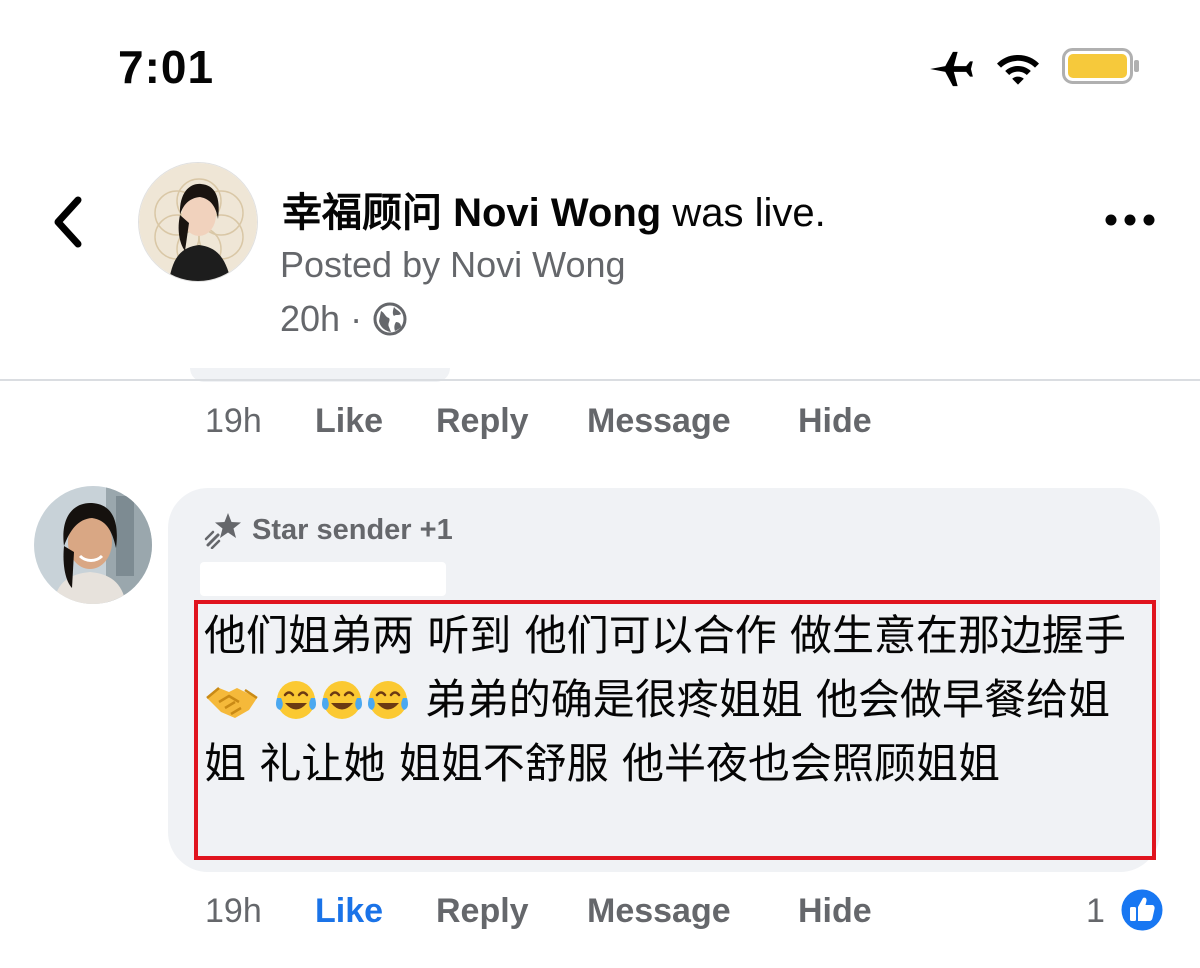 The width and height of the screenshot is (1200, 968). Describe the element at coordinates (352, 530) in the screenshot. I see `star-sender-badge: Star sender +1` at that location.